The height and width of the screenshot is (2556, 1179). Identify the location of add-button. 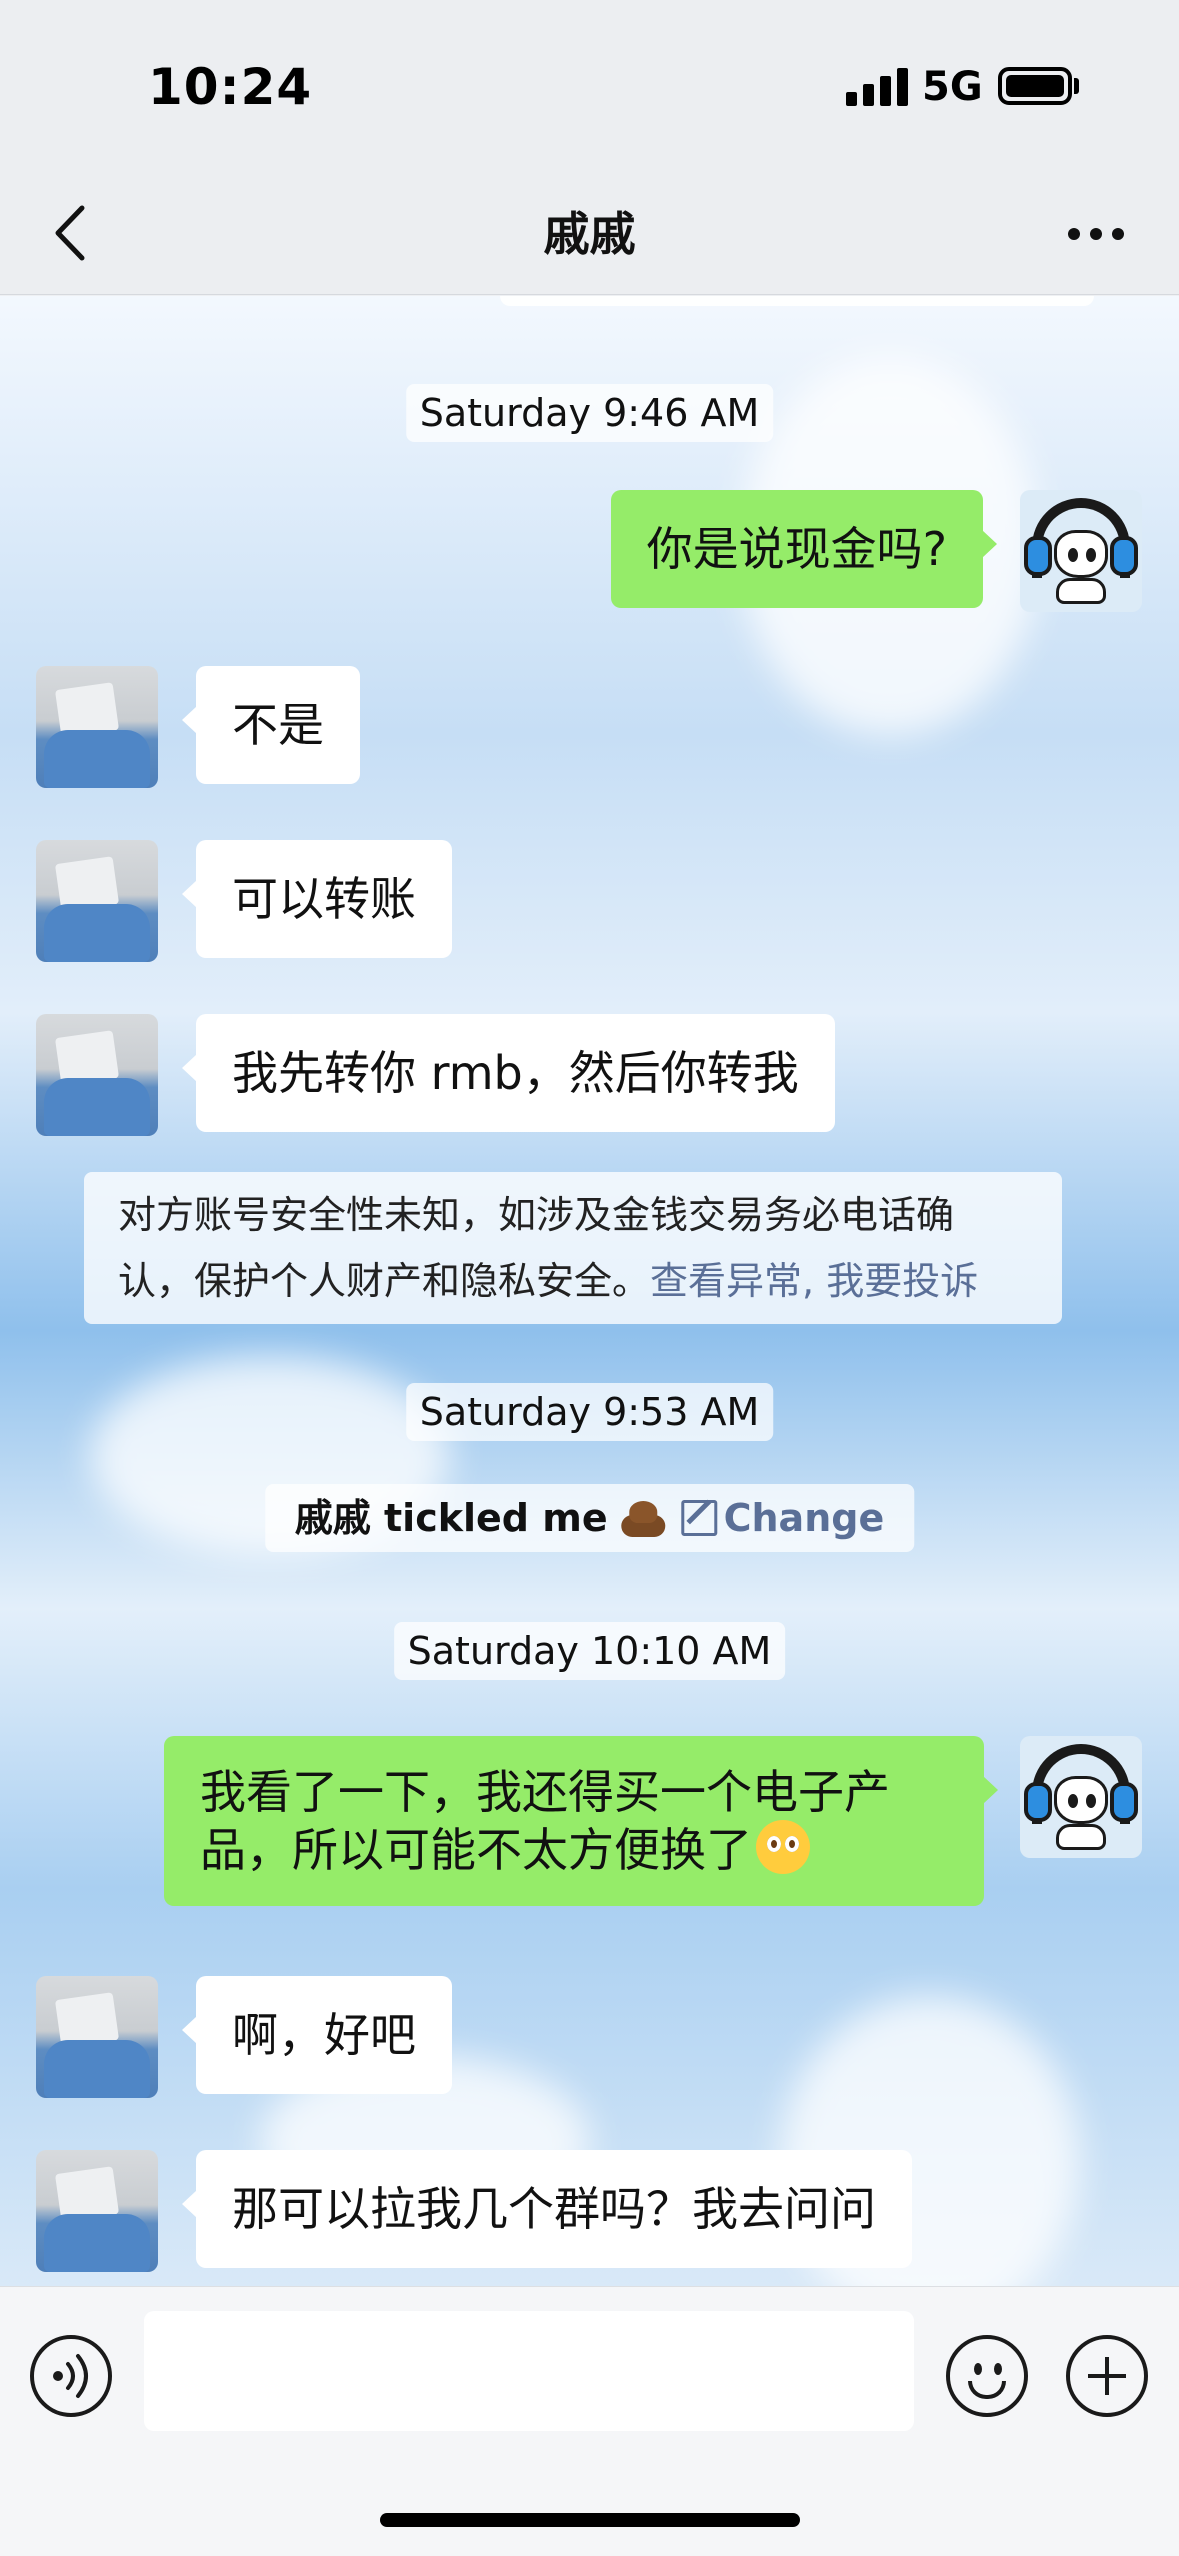
(1107, 2376).